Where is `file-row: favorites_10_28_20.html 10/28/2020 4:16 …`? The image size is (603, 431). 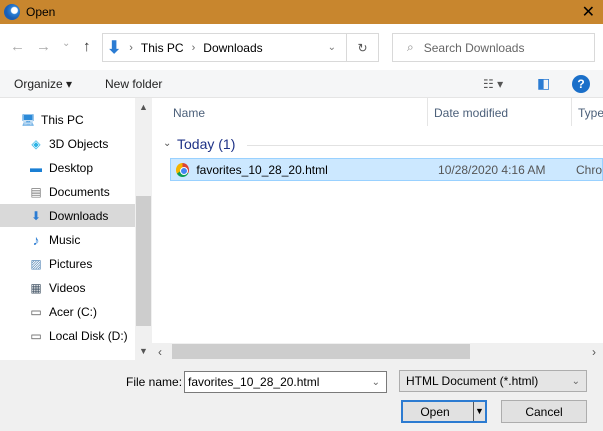 file-row: favorites_10_28_20.html 10/28/2020 4:16 … is located at coordinates (386, 169).